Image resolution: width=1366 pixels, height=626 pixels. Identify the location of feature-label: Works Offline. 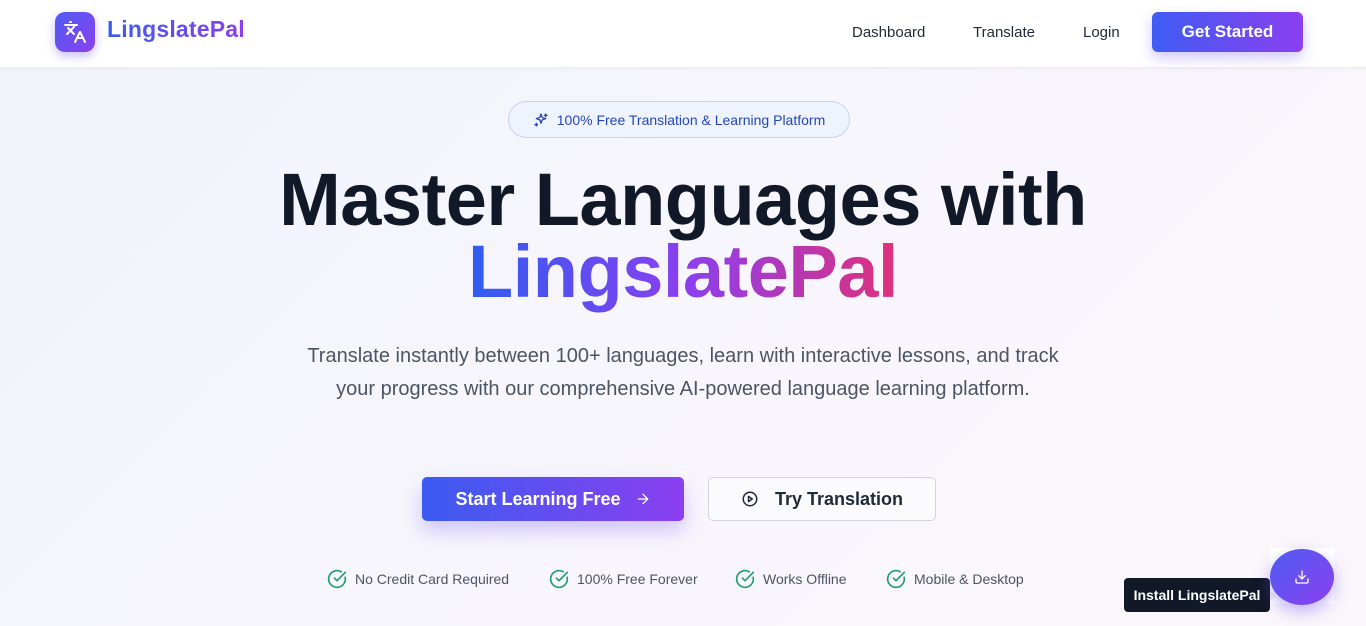
(805, 579).